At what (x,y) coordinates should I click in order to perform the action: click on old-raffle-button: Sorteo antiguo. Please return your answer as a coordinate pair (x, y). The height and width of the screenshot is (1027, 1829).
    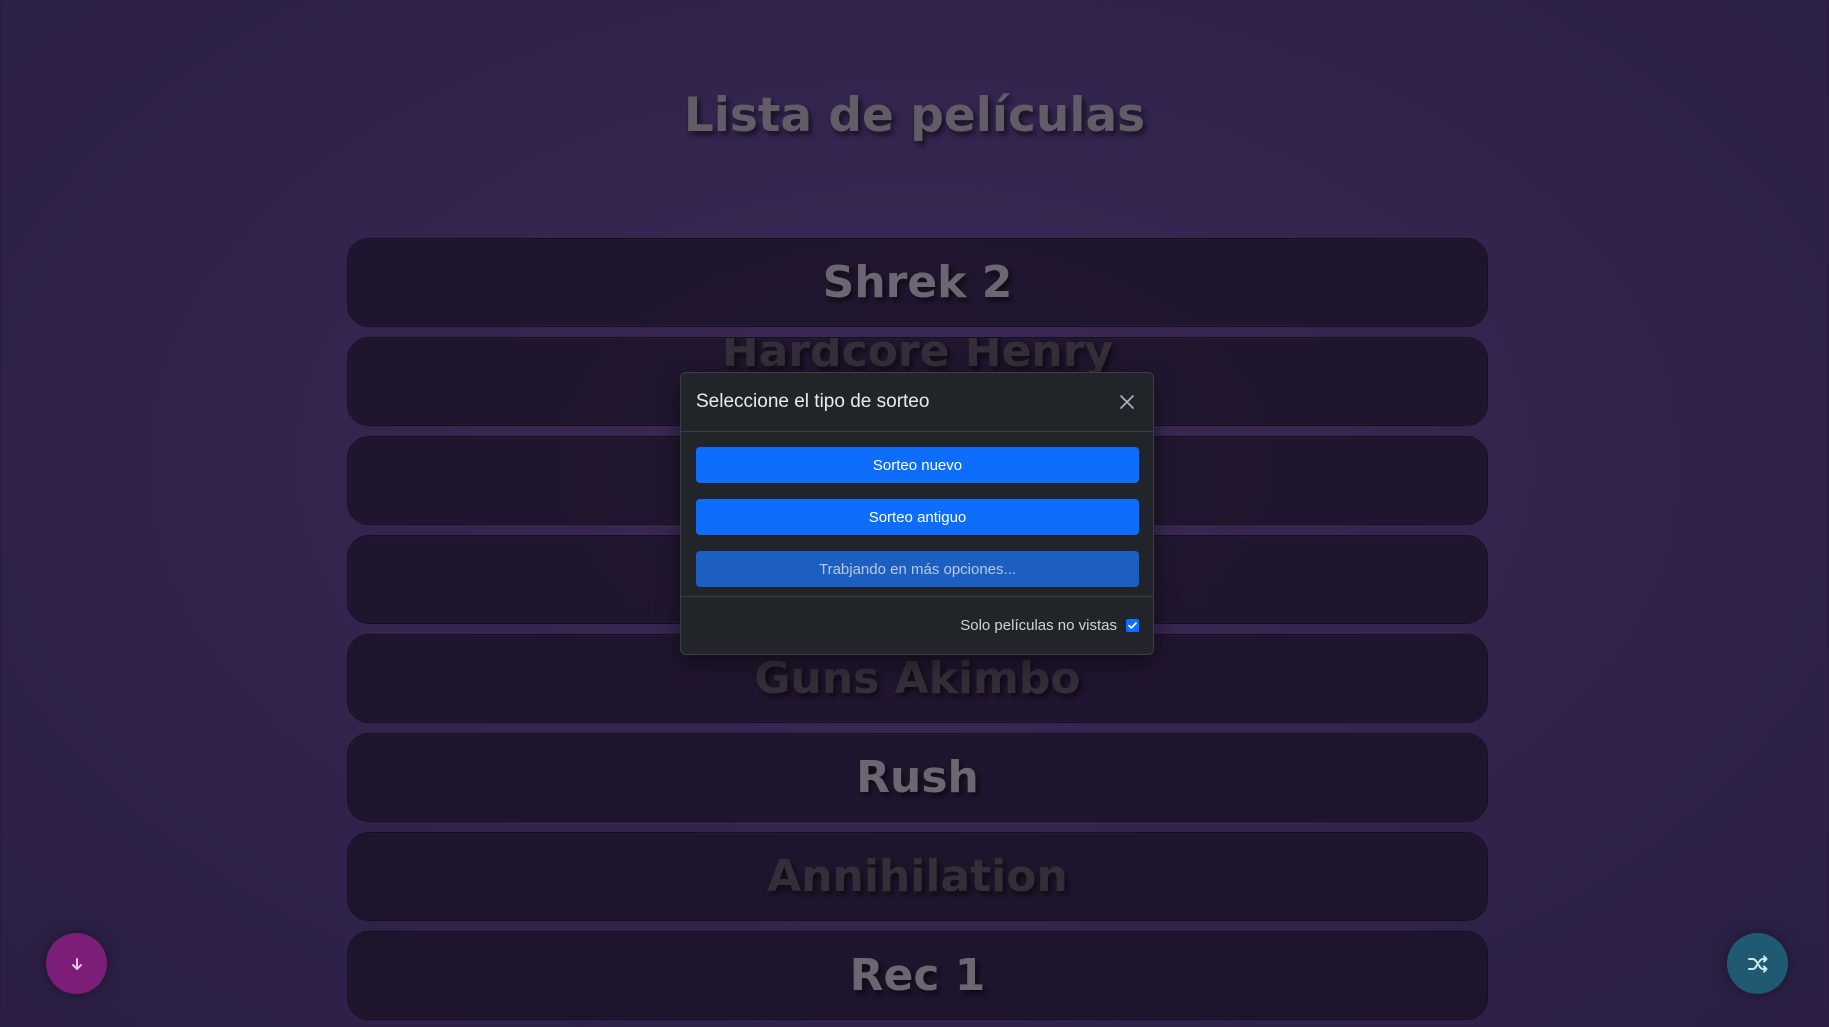
    Looking at the image, I should click on (917, 517).